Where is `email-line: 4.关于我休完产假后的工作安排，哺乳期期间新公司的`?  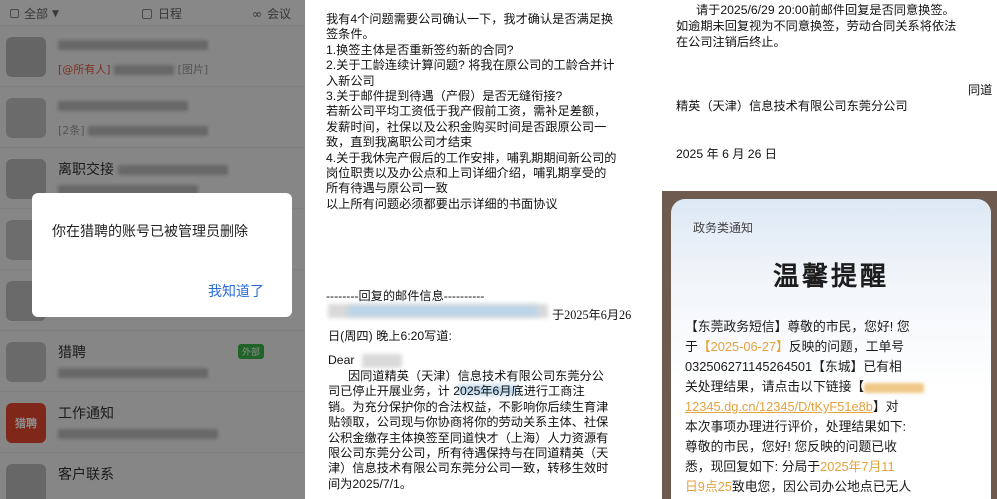 email-line: 4.关于我休完产假后的工作安排，哺乳期期间新公司的 is located at coordinates (471, 157).